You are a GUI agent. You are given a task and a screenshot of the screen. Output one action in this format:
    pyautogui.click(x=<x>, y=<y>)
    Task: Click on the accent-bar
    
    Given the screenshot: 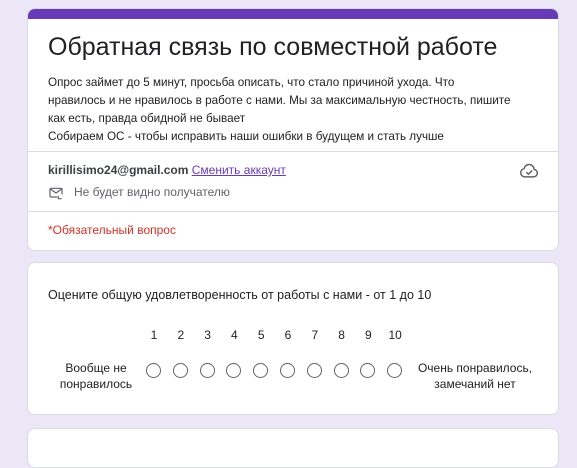 What is the action you would take?
    pyautogui.click(x=293, y=14)
    